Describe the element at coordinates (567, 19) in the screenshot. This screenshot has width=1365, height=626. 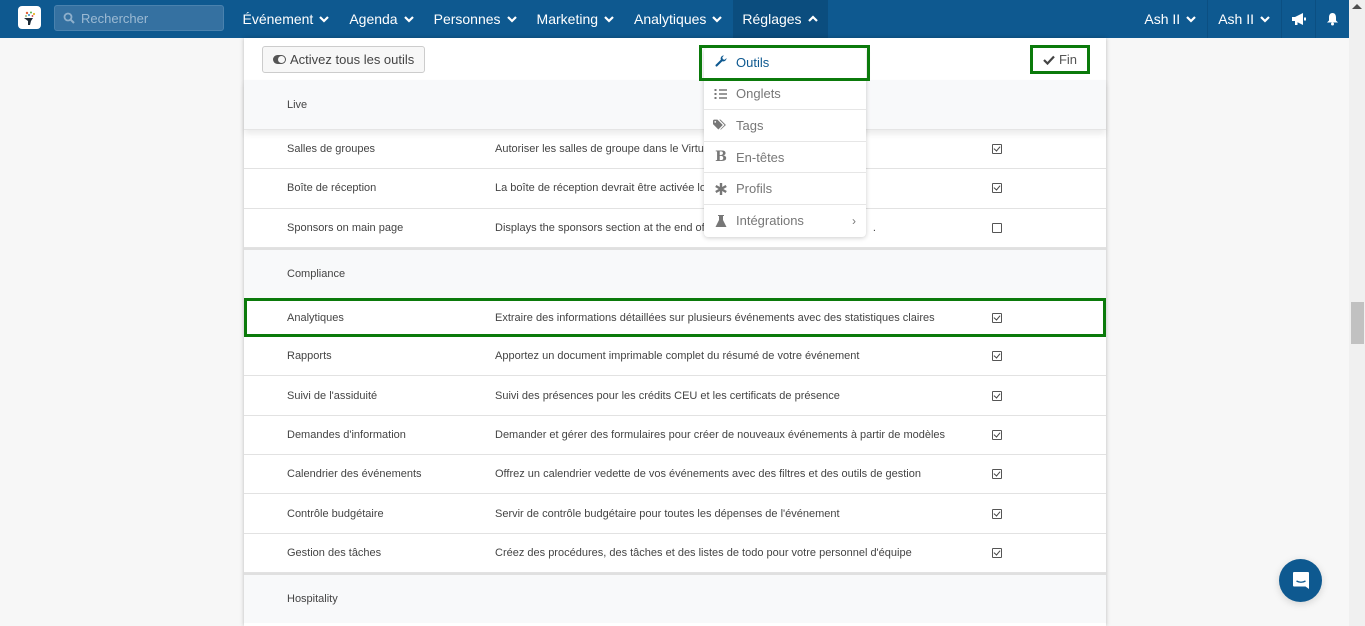
I see `nav-label: Marketing` at that location.